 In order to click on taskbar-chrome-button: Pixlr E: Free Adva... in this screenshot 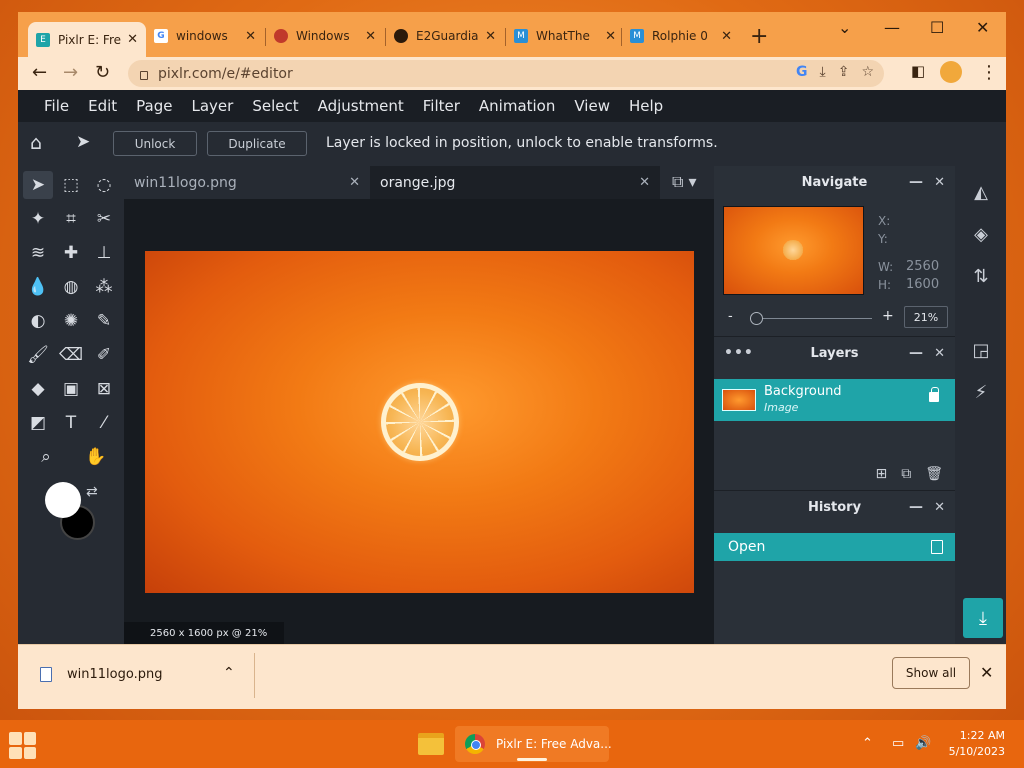, I will do `click(533, 744)`.